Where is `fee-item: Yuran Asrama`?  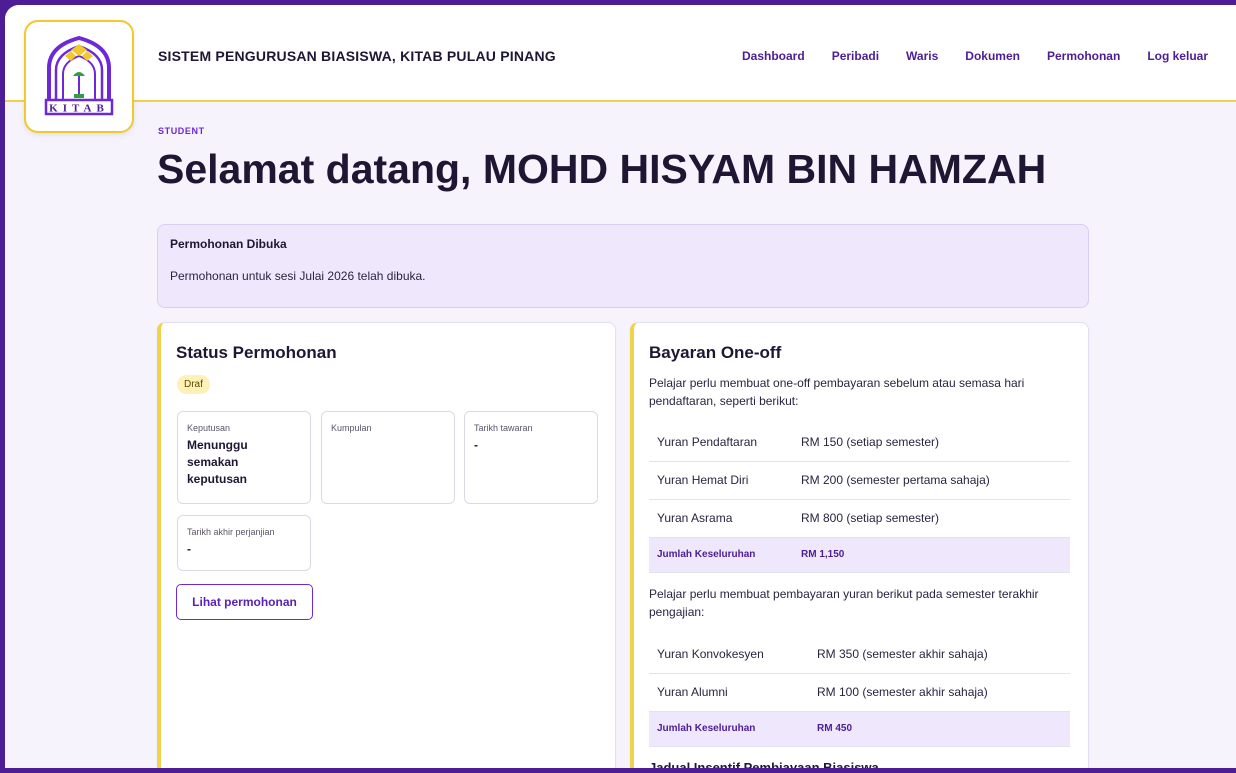 fee-item: Yuran Asrama is located at coordinates (725, 518).